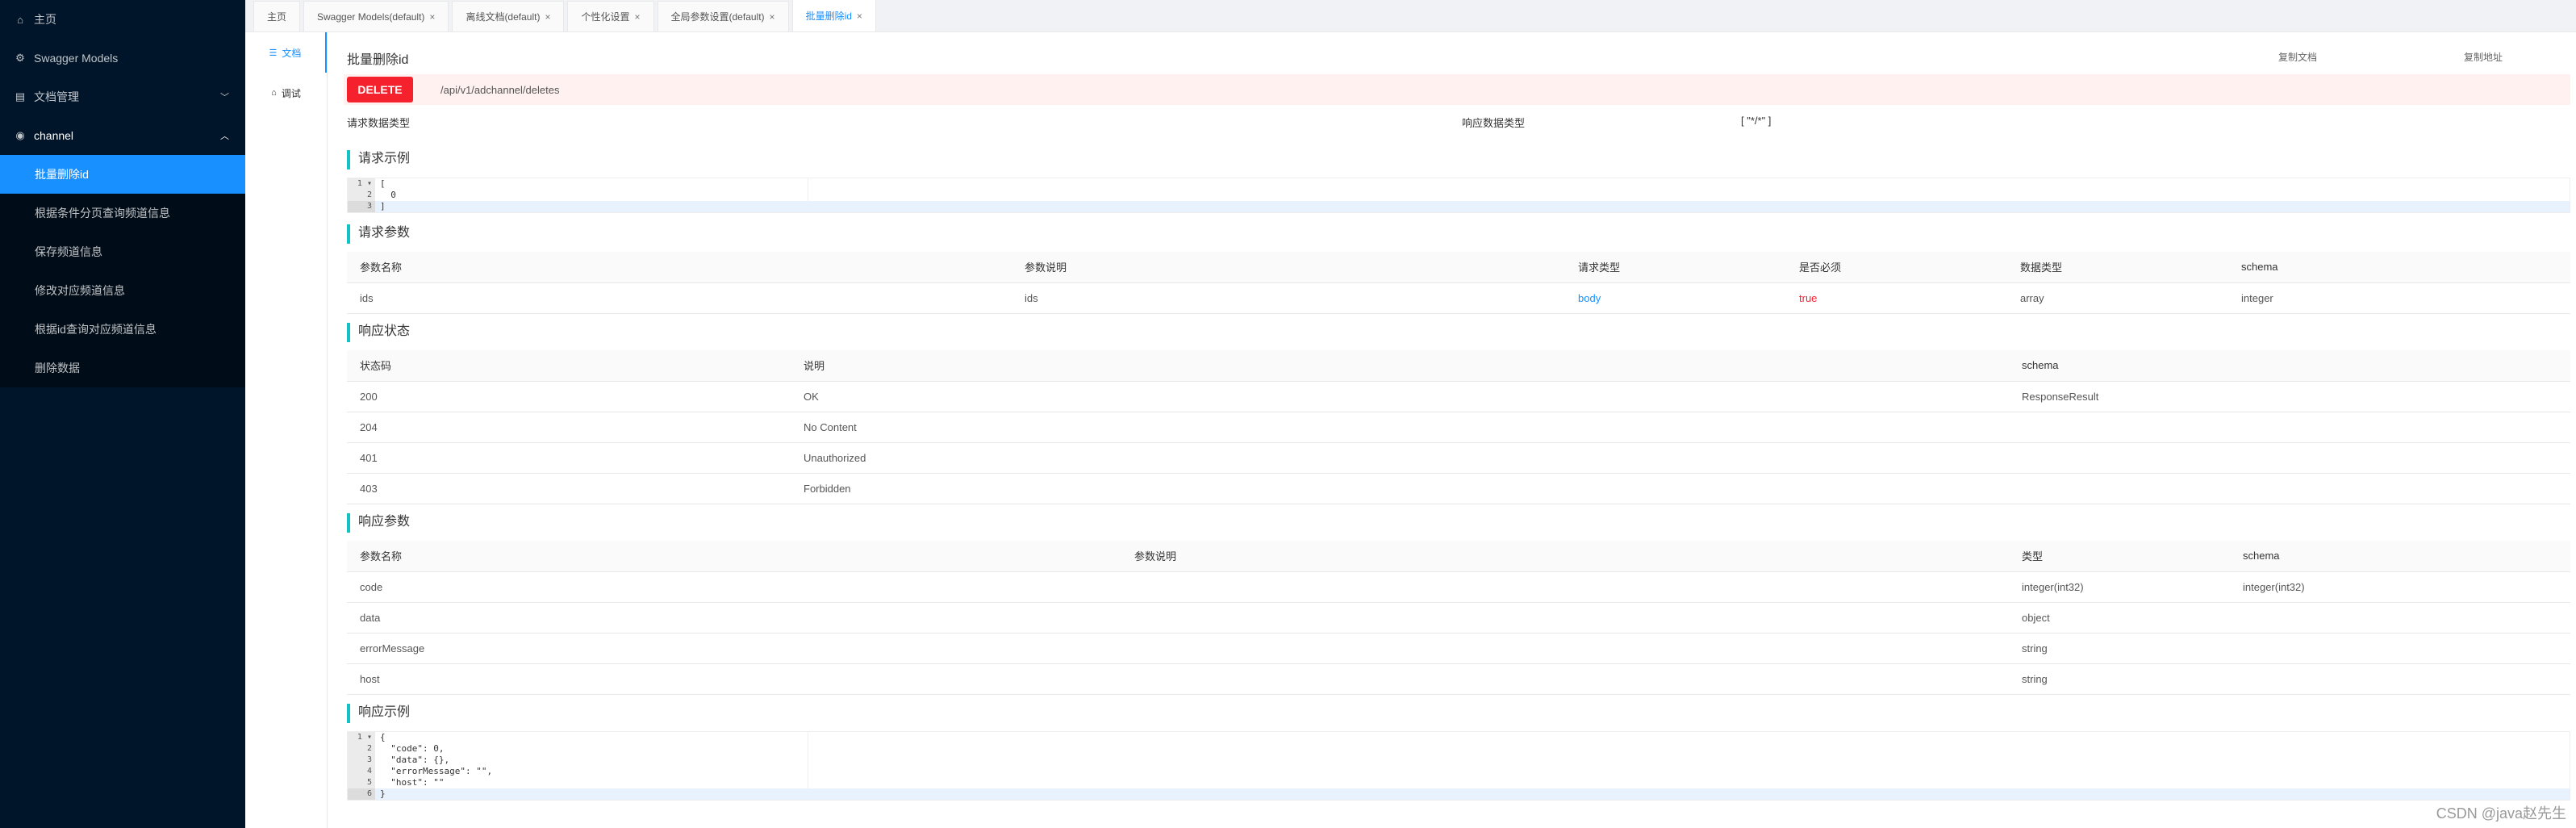 The image size is (2576, 828). What do you see at coordinates (1459, 782) in the screenshot?
I see `code-line: 5 "host": ""` at bounding box center [1459, 782].